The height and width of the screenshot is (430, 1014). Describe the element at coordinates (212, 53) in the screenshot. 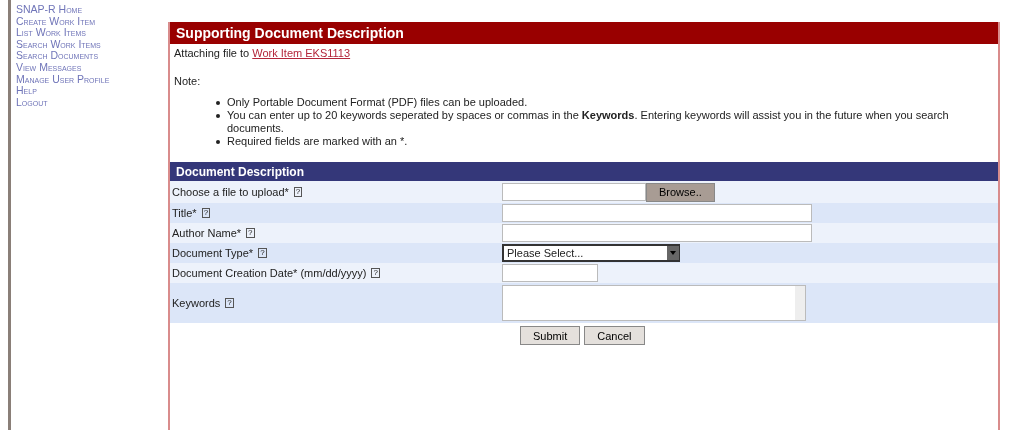

I see `attach-text: Attaching file to` at that location.